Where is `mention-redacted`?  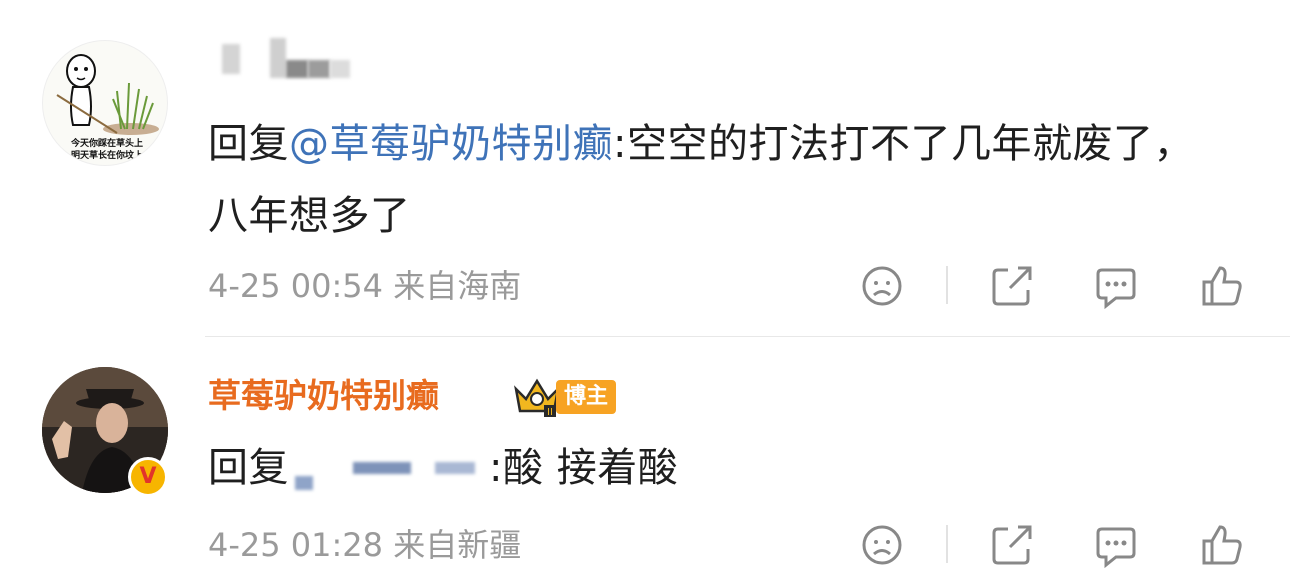
mention-redacted is located at coordinates (389, 470).